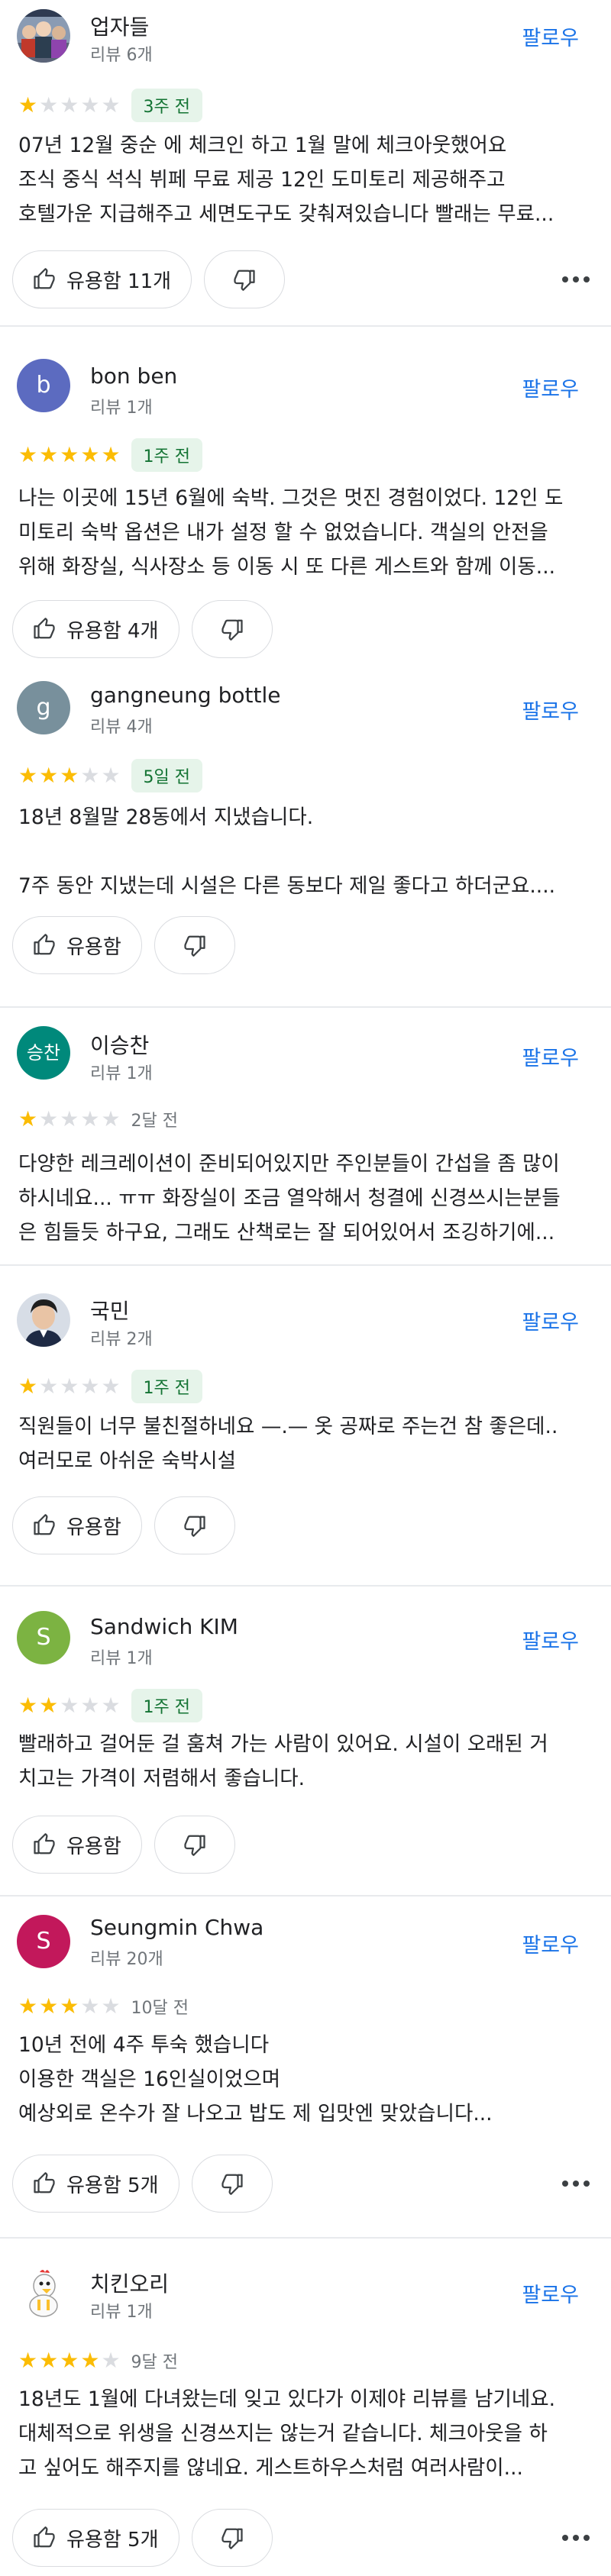 The width and height of the screenshot is (611, 2576). Describe the element at coordinates (283, 2433) in the screenshot. I see `review-text-line: 대체적으로 위생을 신경쓰지는 않는거 같습니다. 체크아웃을 하` at that location.